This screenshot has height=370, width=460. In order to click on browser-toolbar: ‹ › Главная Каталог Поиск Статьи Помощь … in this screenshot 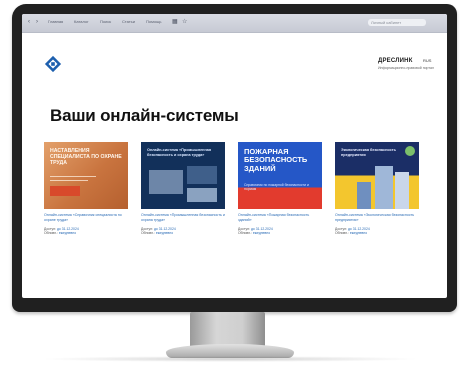, I will do `click(234, 23)`.